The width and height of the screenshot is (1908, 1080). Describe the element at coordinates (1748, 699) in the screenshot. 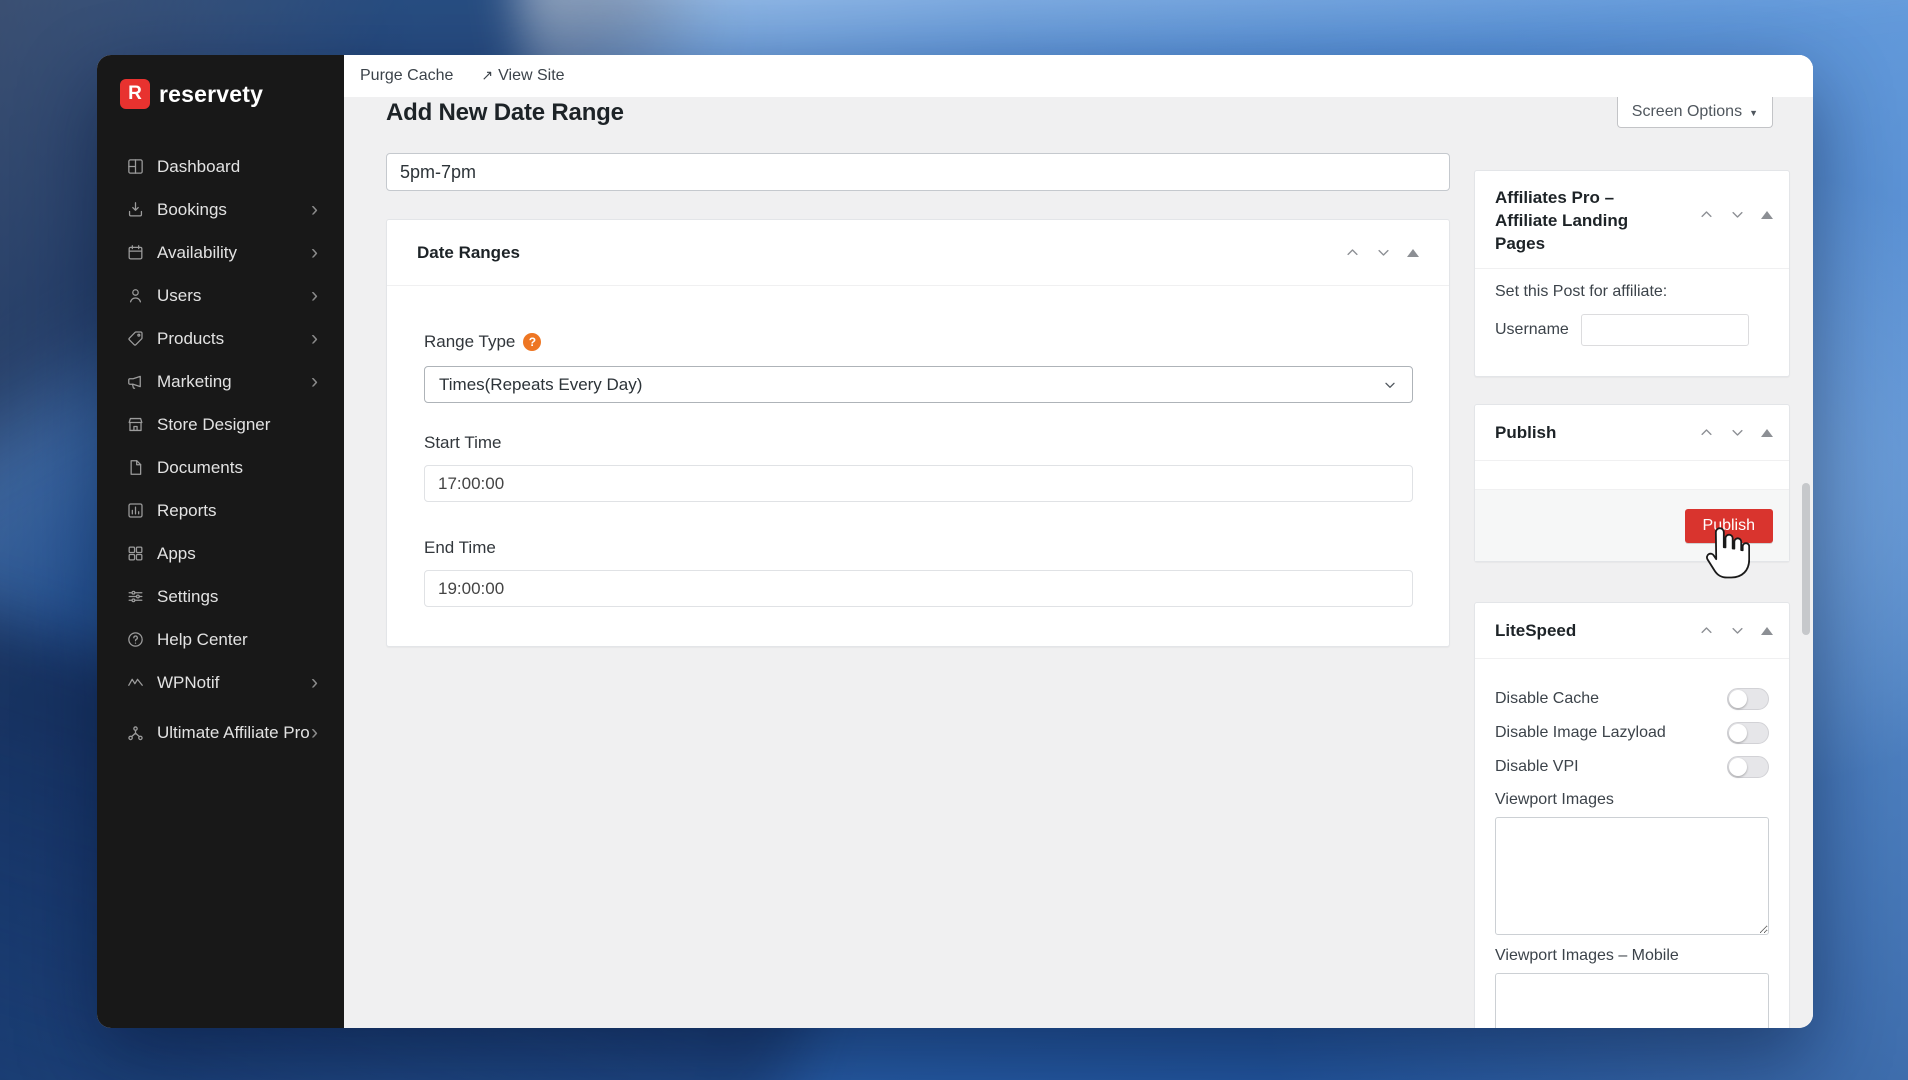

I see `disable-cache-toggle` at that location.